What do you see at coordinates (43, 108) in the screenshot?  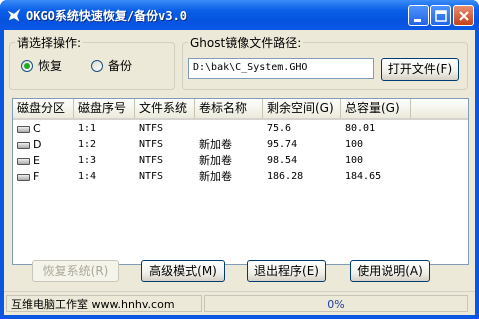 I see `col-partition: 磁盘分区` at bounding box center [43, 108].